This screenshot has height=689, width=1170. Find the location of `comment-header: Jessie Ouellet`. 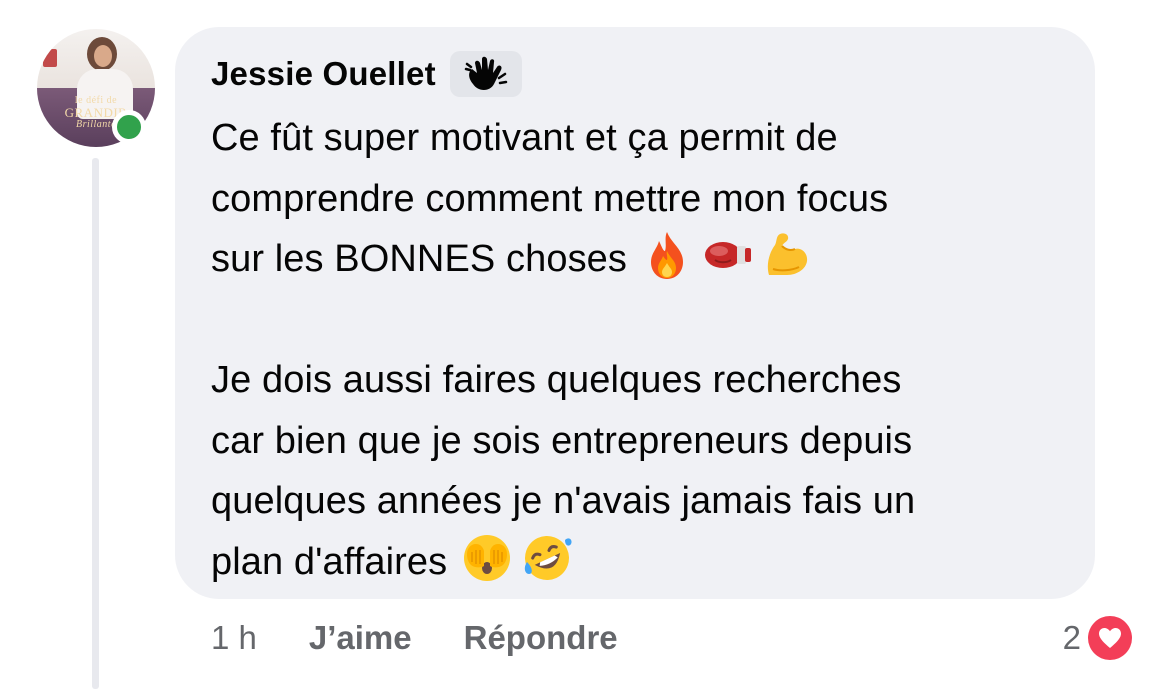

comment-header: Jessie Ouellet is located at coordinates (366, 74).